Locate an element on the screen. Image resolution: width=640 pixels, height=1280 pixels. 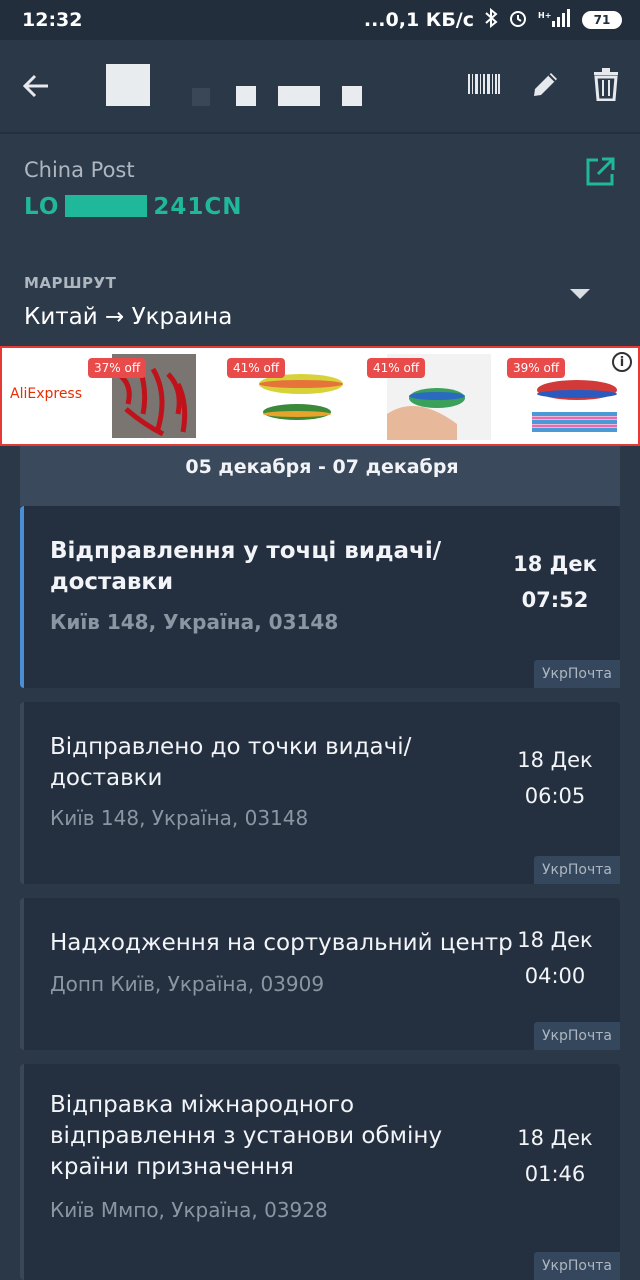
open-external-icon is located at coordinates (600, 171).